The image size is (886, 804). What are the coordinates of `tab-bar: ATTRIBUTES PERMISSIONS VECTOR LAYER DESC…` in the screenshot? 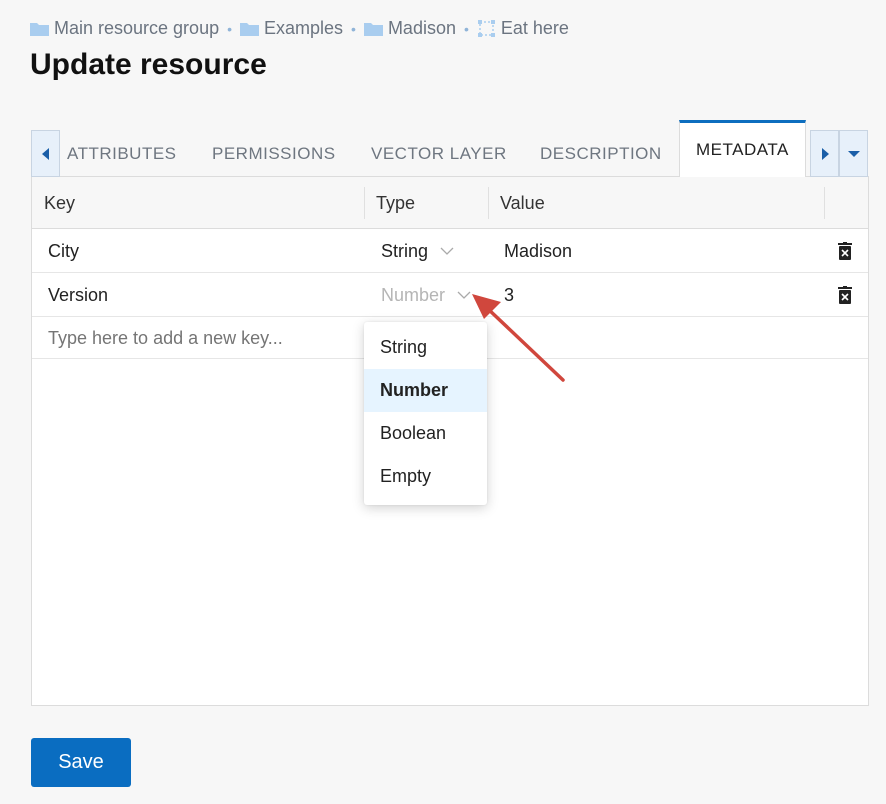 It's located at (450, 148).